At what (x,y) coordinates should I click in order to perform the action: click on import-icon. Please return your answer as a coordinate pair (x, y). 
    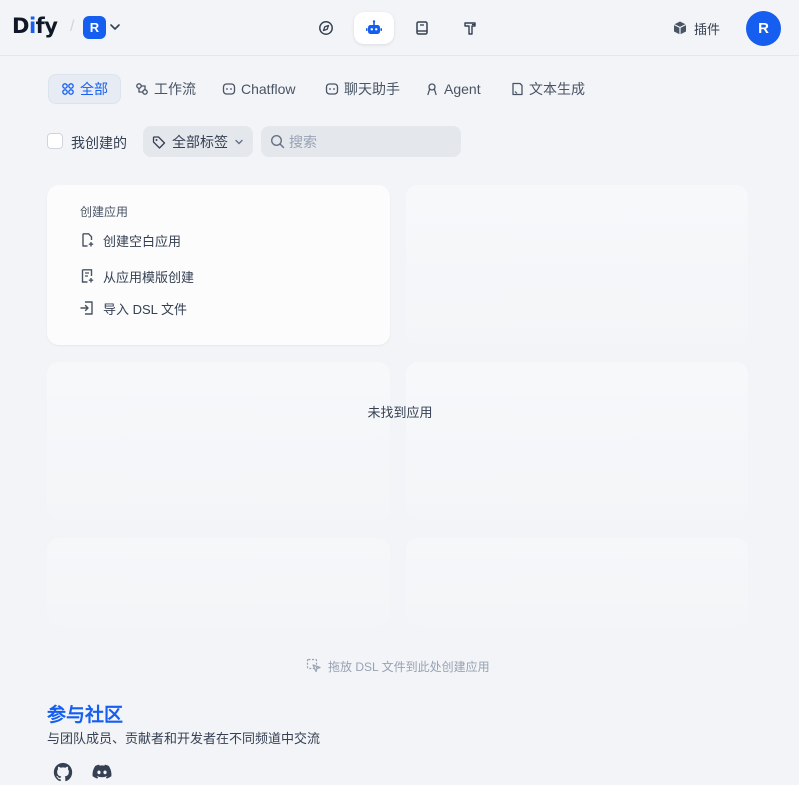
    Looking at the image, I should click on (86, 308).